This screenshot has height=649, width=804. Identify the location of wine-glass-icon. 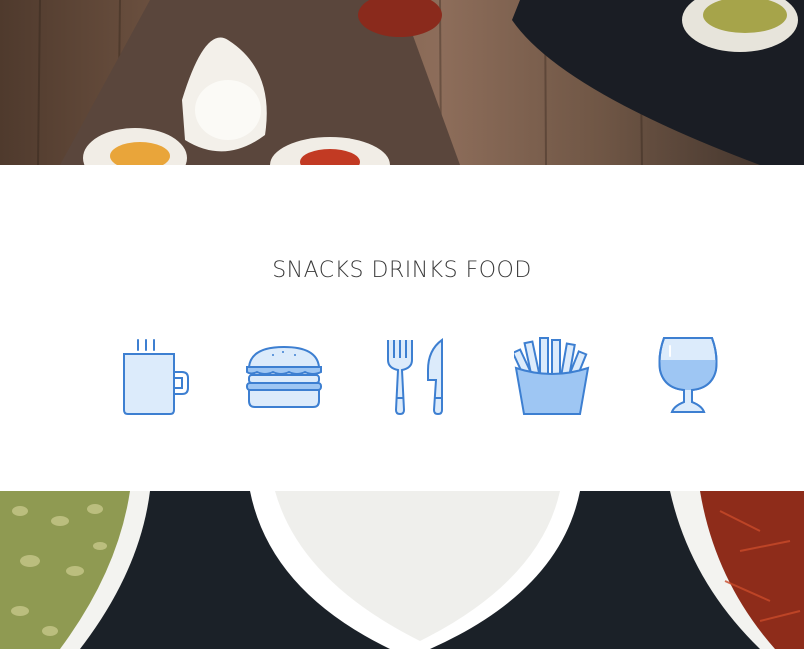
(688, 376).